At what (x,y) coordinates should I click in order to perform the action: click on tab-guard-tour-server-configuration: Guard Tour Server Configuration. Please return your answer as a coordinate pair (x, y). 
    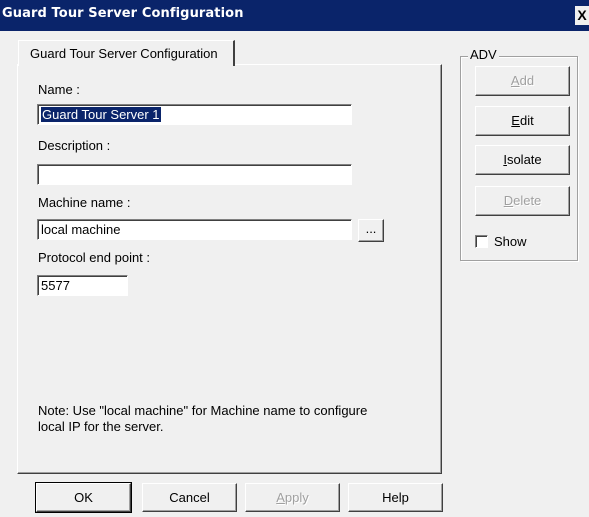
    Looking at the image, I should click on (126, 53).